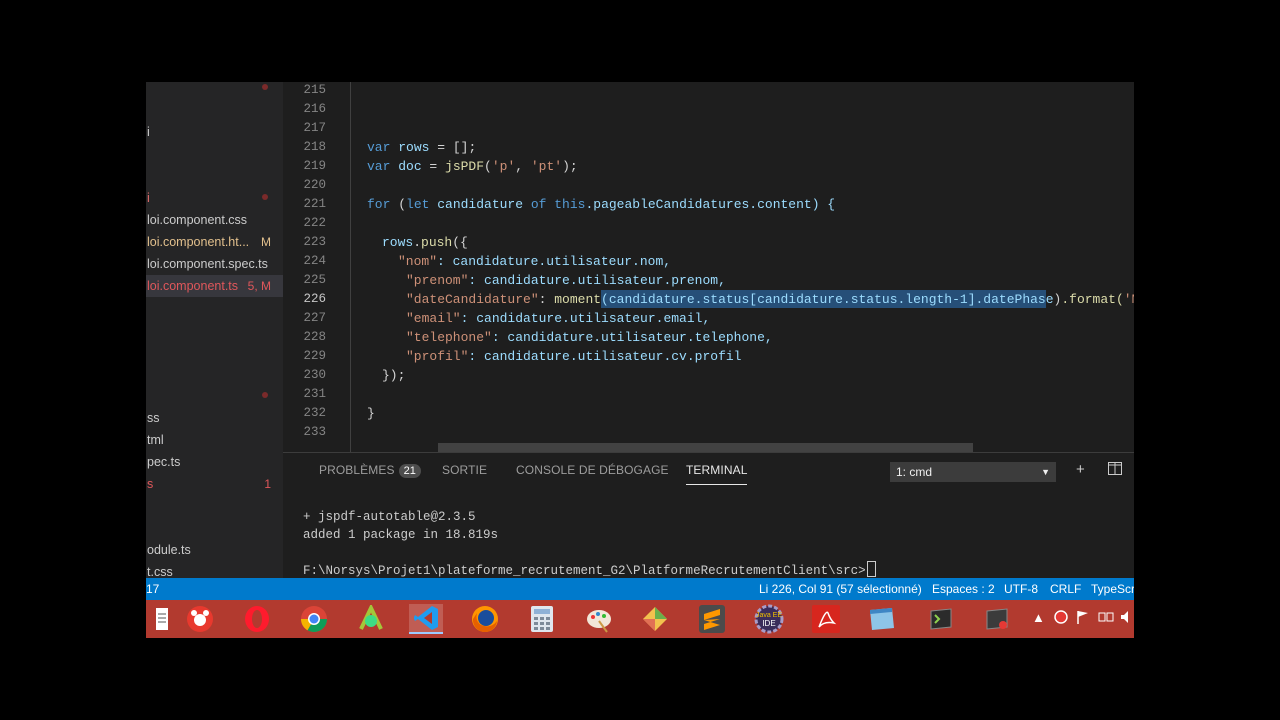 This screenshot has height=720, width=1280. Describe the element at coordinates (314, 299) in the screenshot. I see `line-number: 226` at that location.